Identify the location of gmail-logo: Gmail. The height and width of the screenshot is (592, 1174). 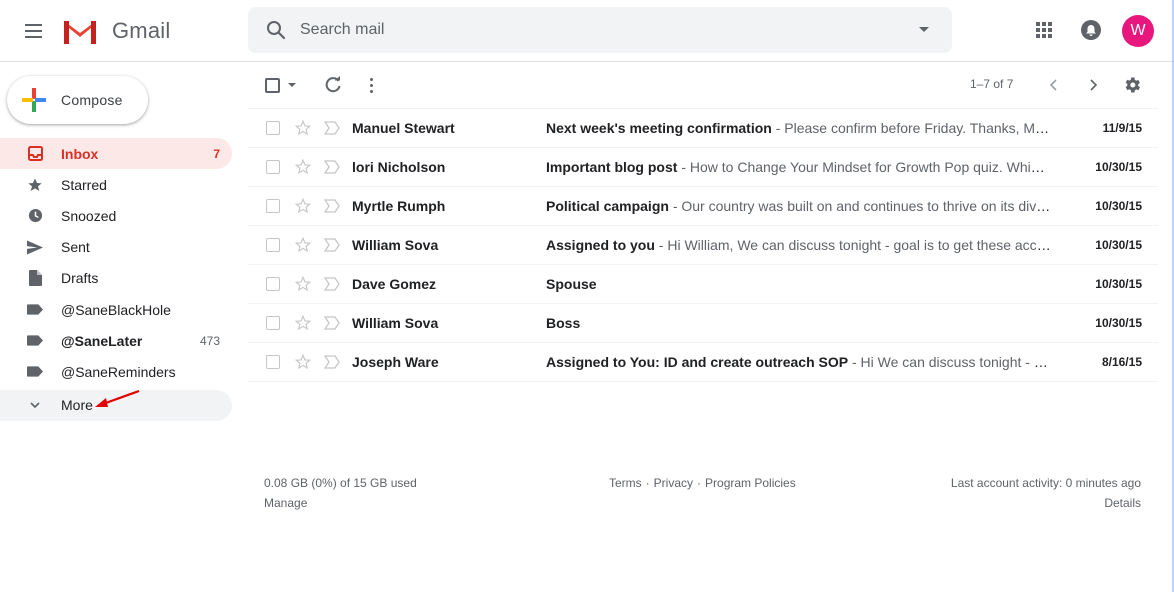
(116, 31).